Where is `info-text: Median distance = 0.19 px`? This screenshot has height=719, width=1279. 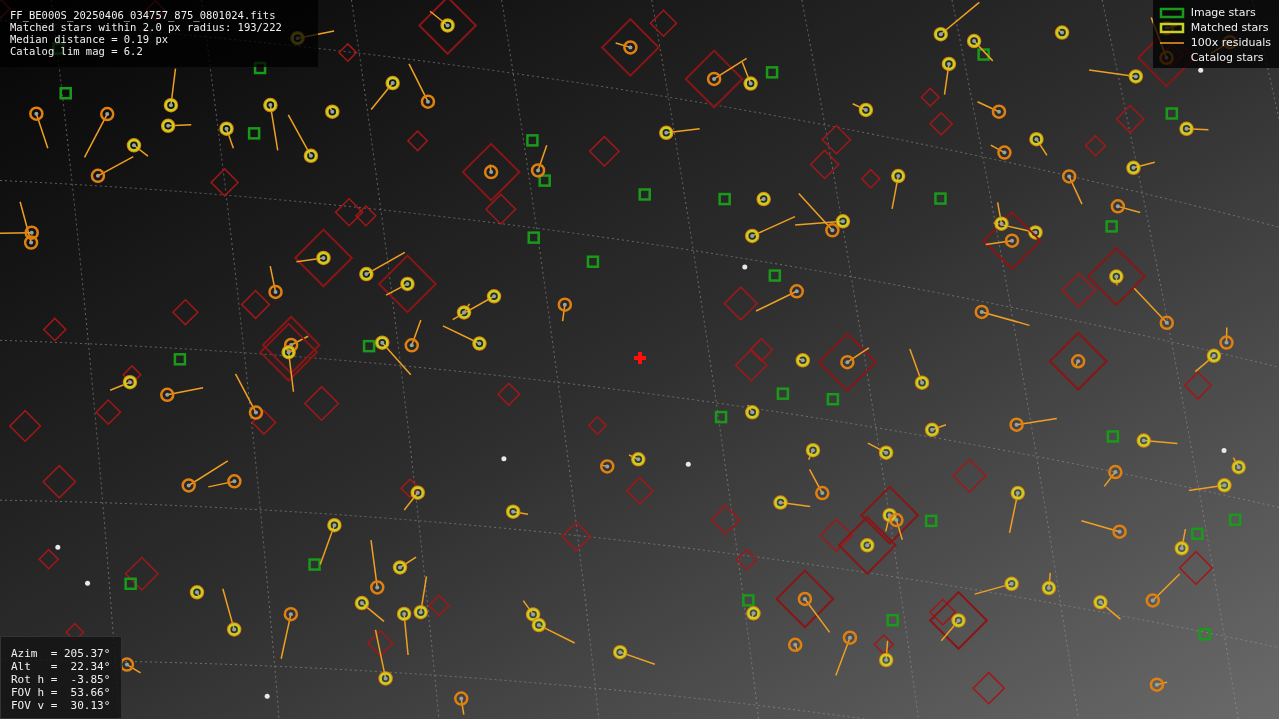
info-text: Median distance = 0.19 px is located at coordinates (90, 39).